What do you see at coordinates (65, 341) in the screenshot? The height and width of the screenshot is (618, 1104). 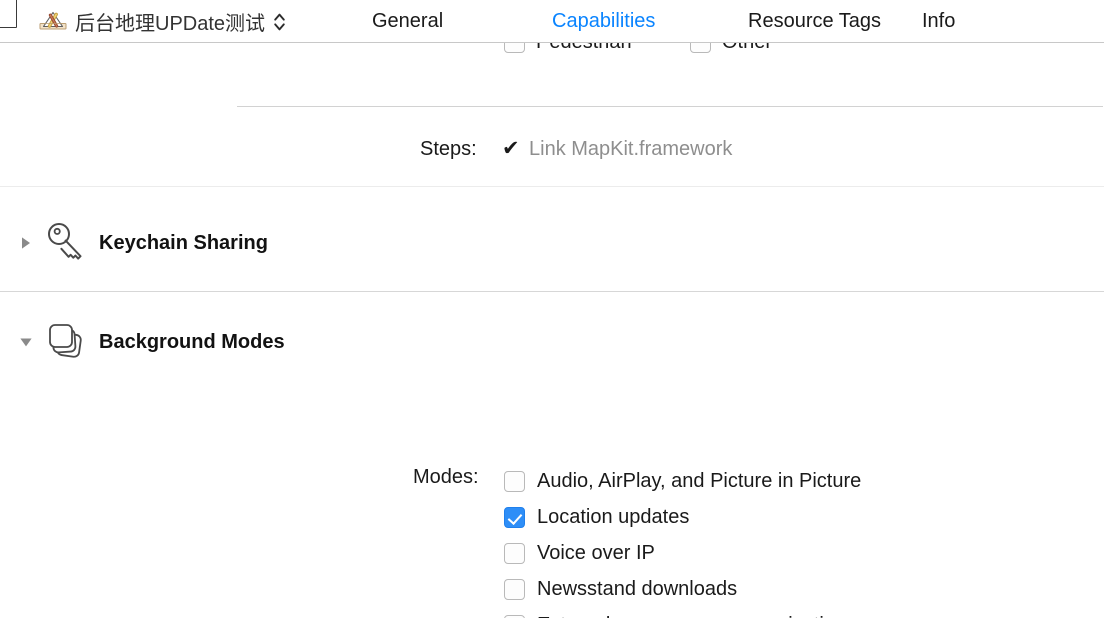 I see `stacked-squares-icon` at bounding box center [65, 341].